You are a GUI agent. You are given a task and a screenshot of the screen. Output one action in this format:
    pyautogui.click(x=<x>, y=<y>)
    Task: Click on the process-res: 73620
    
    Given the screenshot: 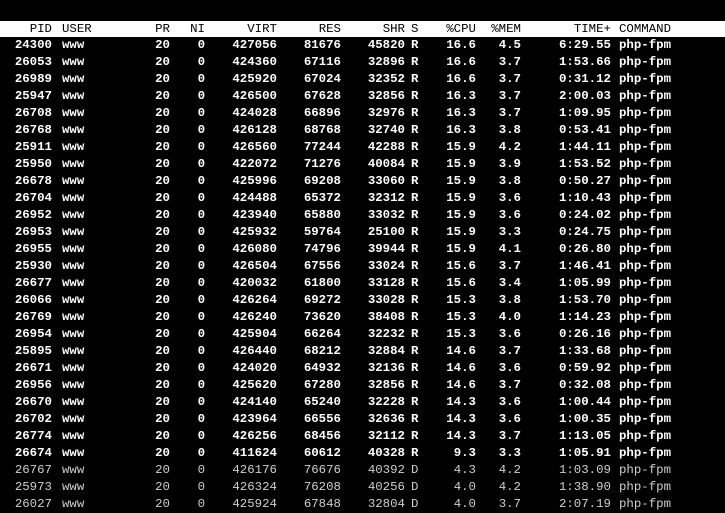 What is the action you would take?
    pyautogui.click(x=322, y=317)
    